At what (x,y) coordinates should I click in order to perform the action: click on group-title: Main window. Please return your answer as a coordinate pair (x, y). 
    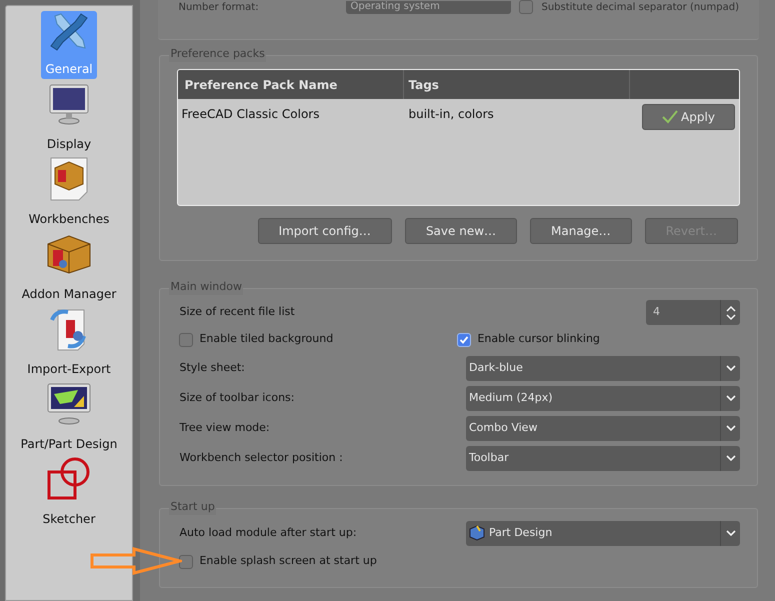
    Looking at the image, I should click on (206, 287).